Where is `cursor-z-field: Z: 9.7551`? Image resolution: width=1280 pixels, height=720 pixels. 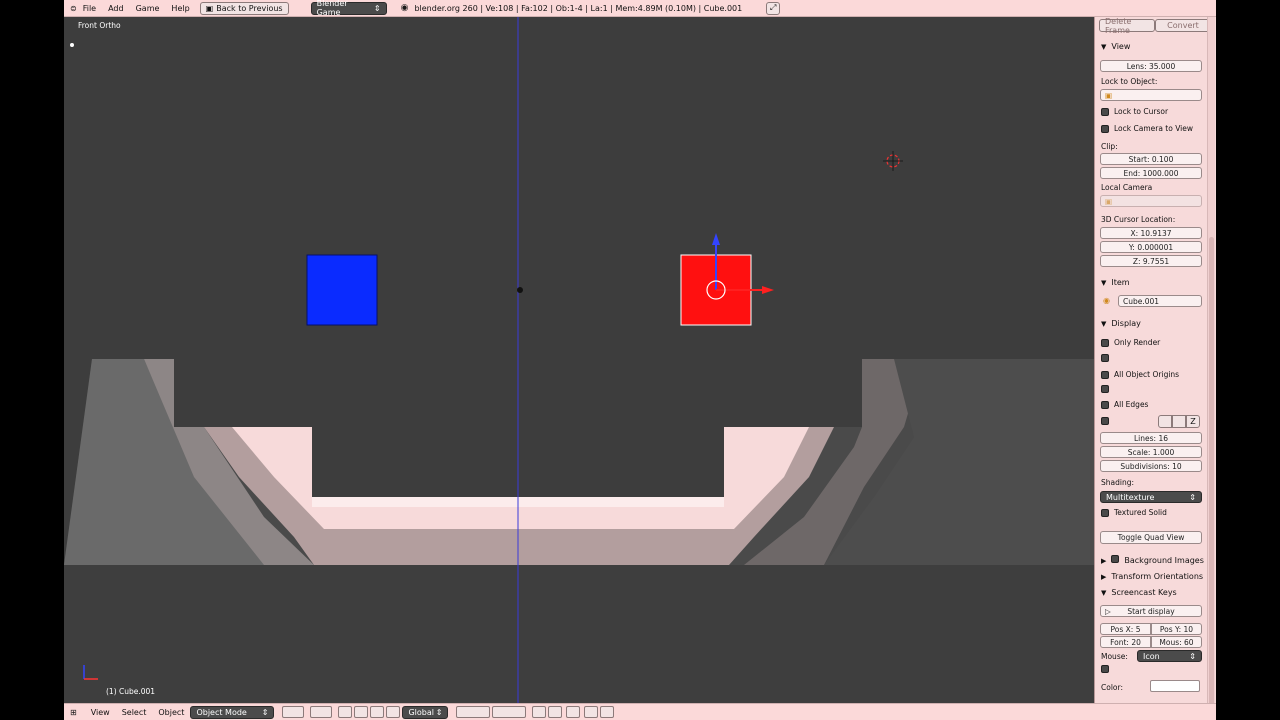
cursor-z-field: Z: 9.7551 is located at coordinates (1151, 261).